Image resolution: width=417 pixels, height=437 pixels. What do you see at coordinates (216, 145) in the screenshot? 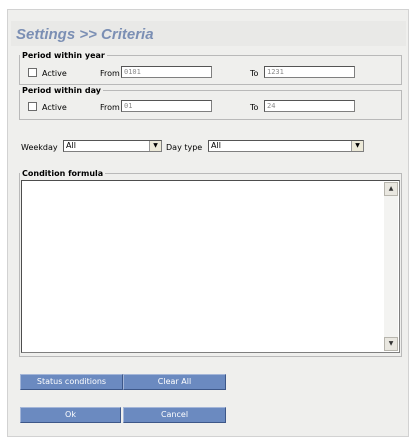
I see `daytype-value: All` at bounding box center [216, 145].